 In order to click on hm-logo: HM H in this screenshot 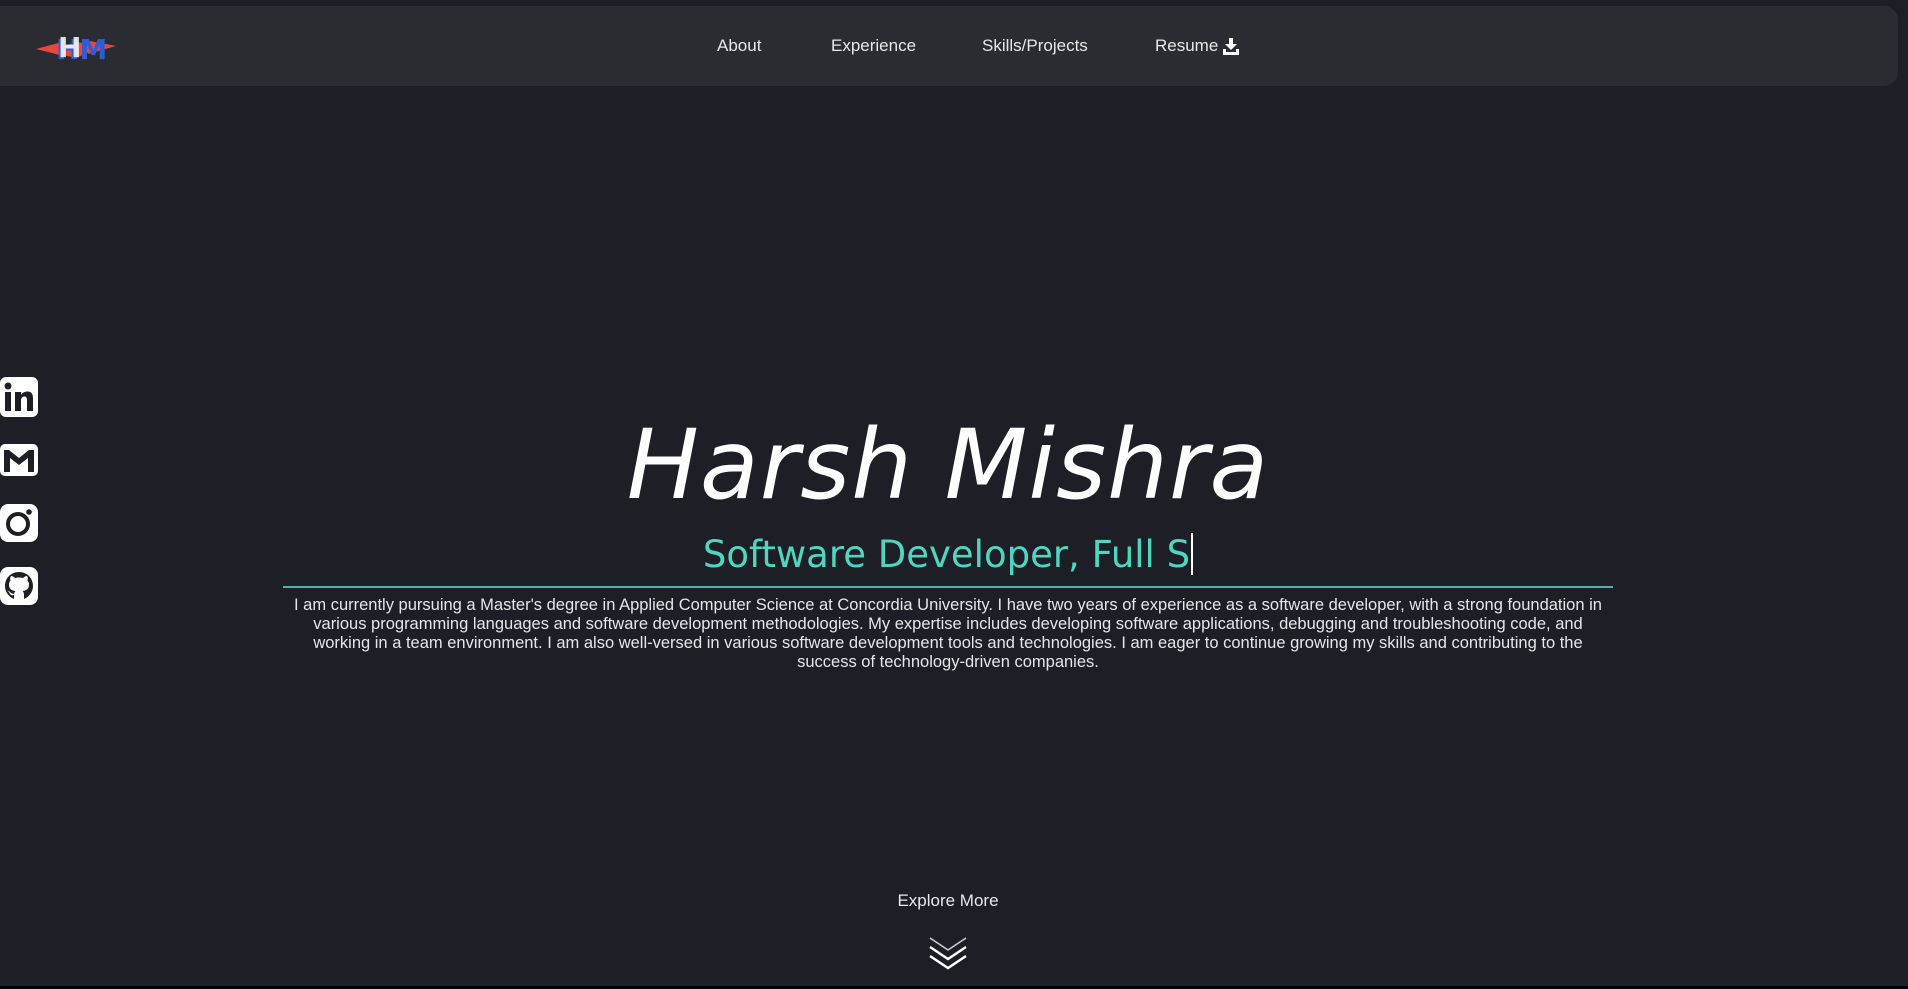, I will do `click(76, 48)`.